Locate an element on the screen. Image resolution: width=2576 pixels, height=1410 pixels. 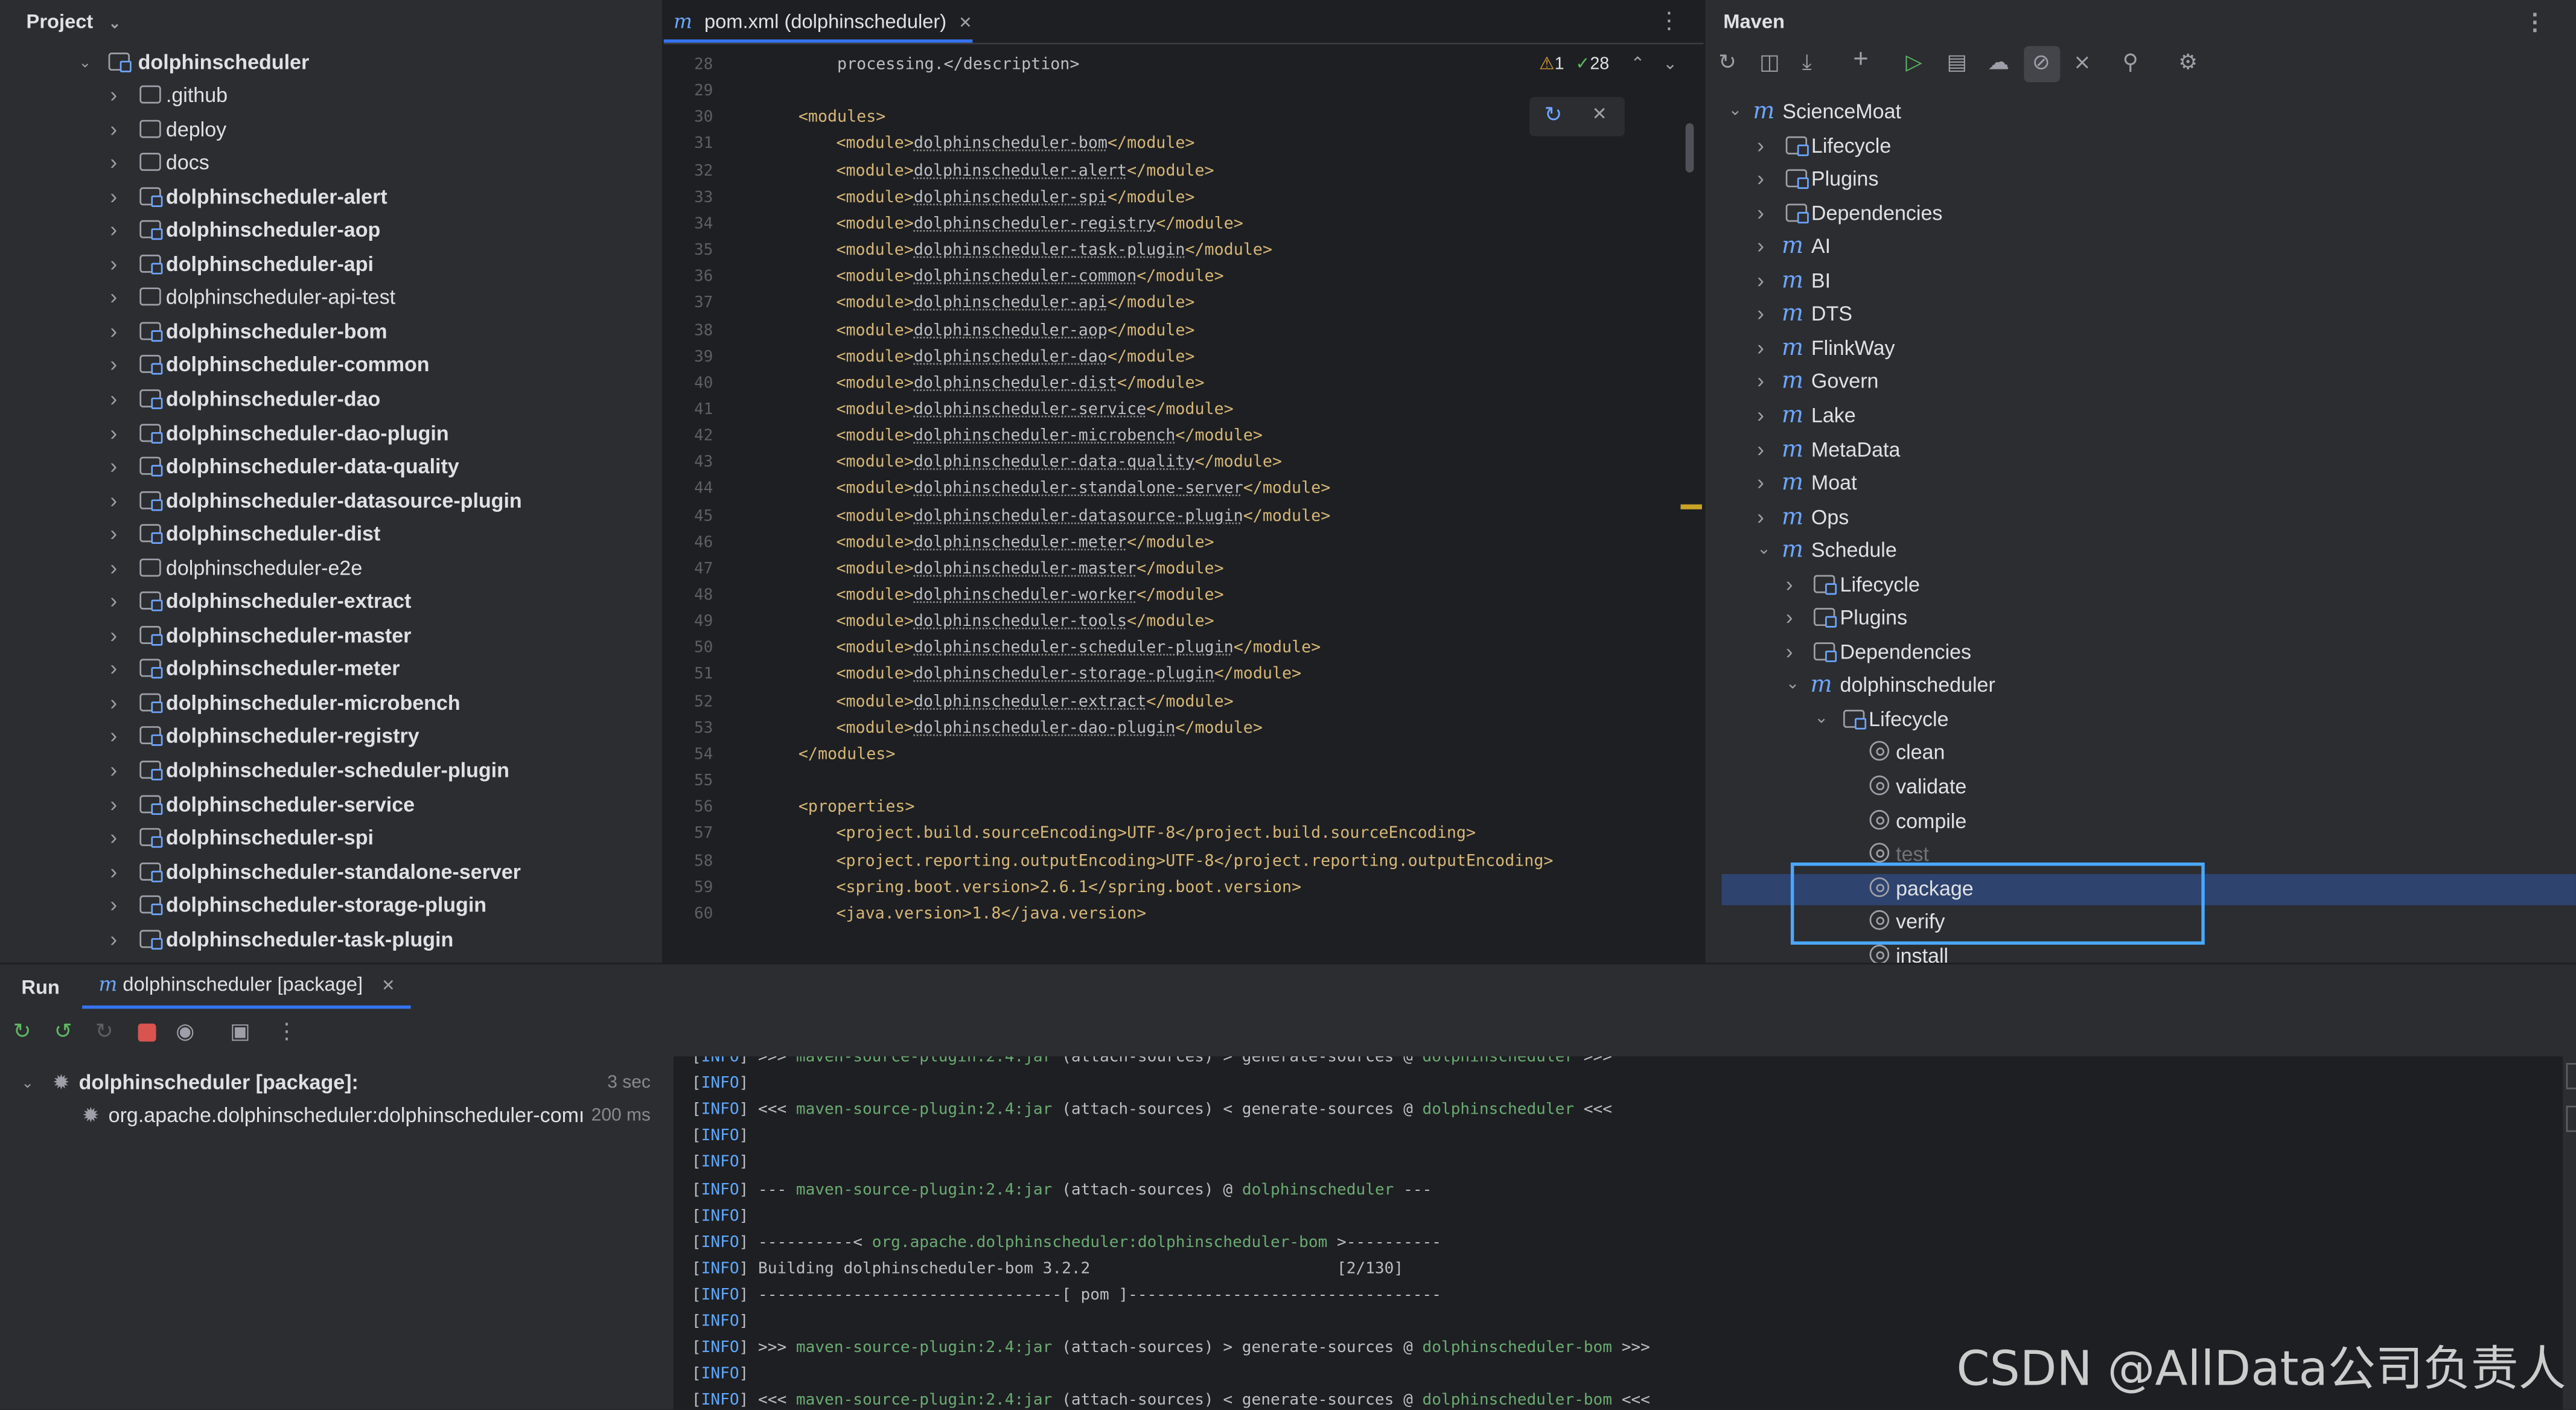
eye-icon: ◉ is located at coordinates (185, 1032).